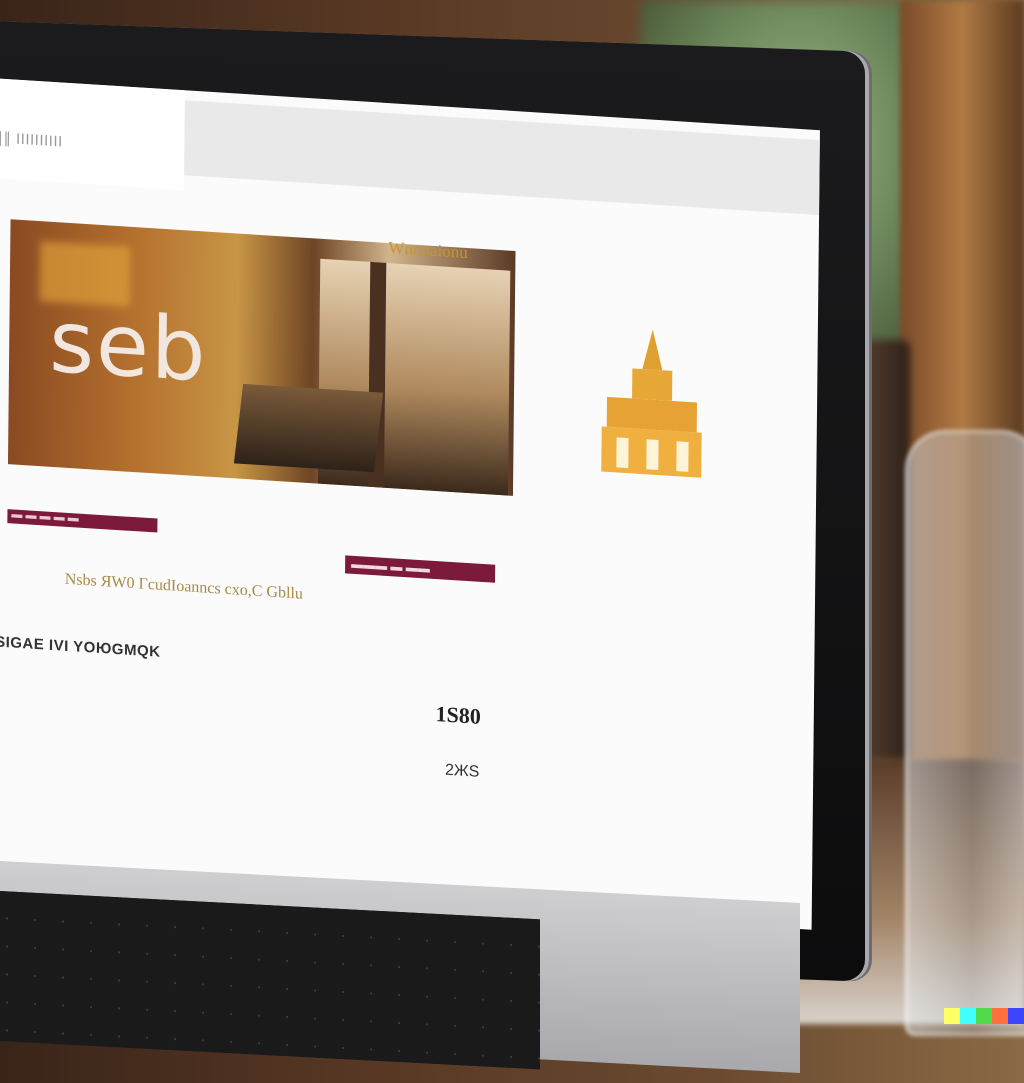 Image resolution: width=1024 pixels, height=1083 pixels. Describe the element at coordinates (80, 647) in the screenshot. I see `nav-link: ЧSIGAE IVI YOЮGMQK` at that location.